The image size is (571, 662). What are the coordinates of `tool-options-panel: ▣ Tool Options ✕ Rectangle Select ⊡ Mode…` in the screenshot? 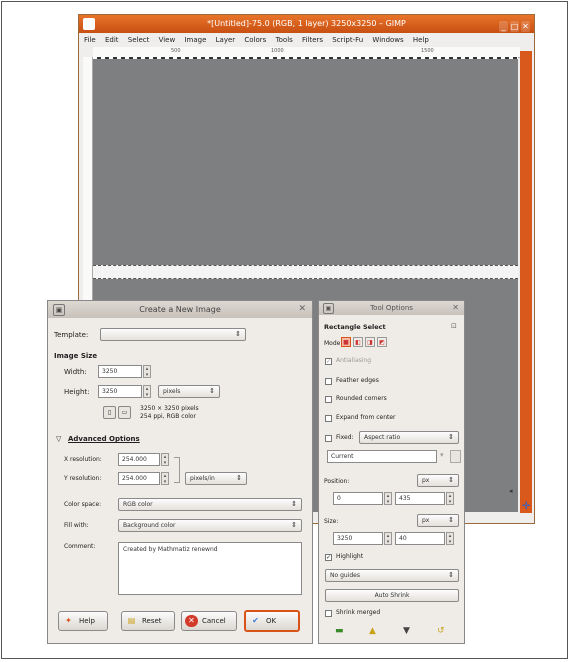 It's located at (391, 472).